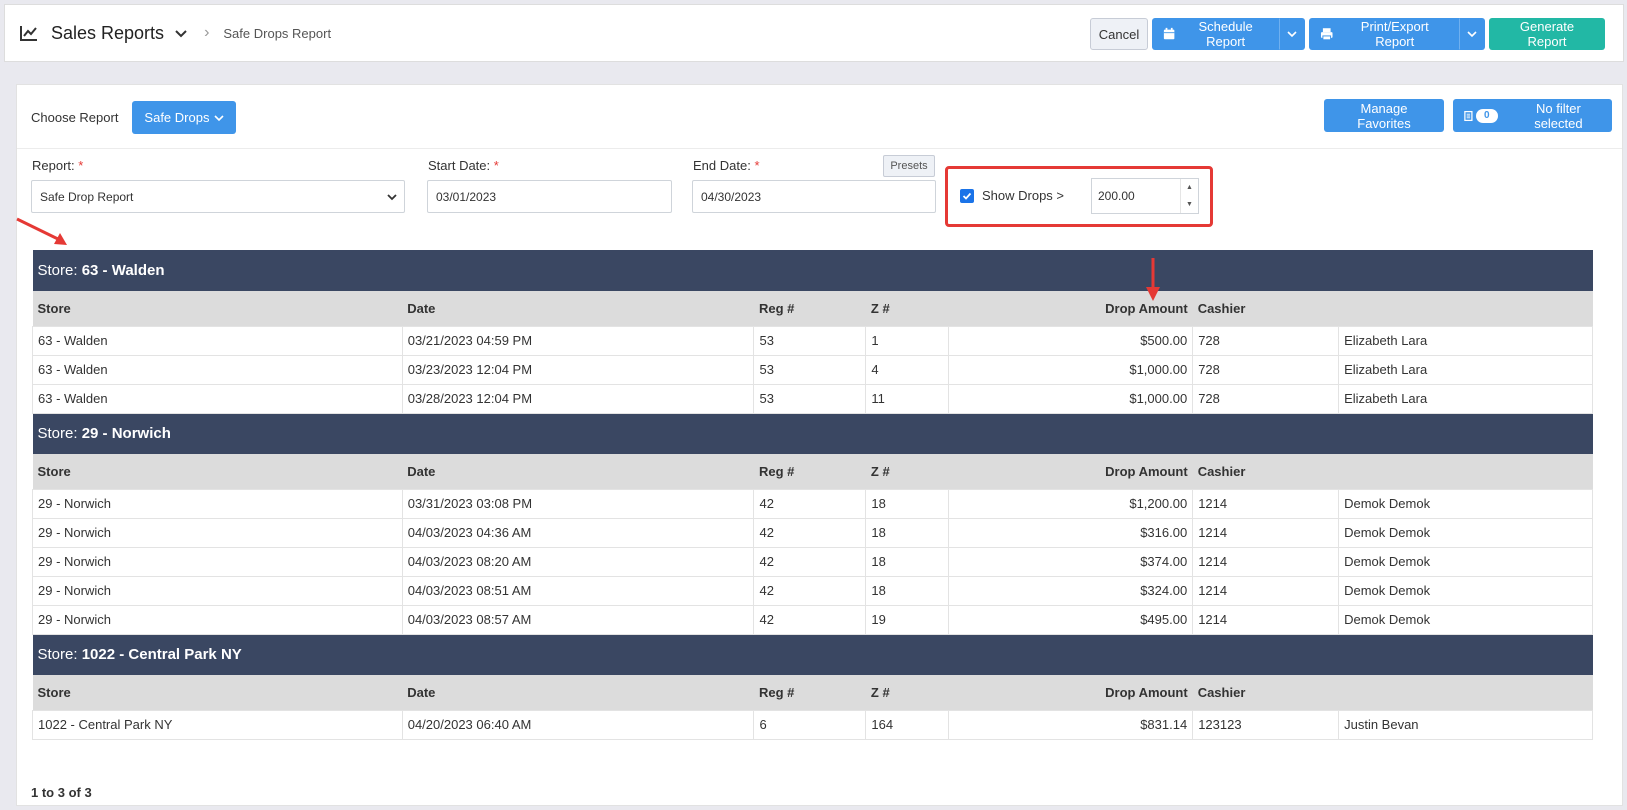 This screenshot has width=1627, height=810. I want to click on checkmark-icon, so click(967, 196).